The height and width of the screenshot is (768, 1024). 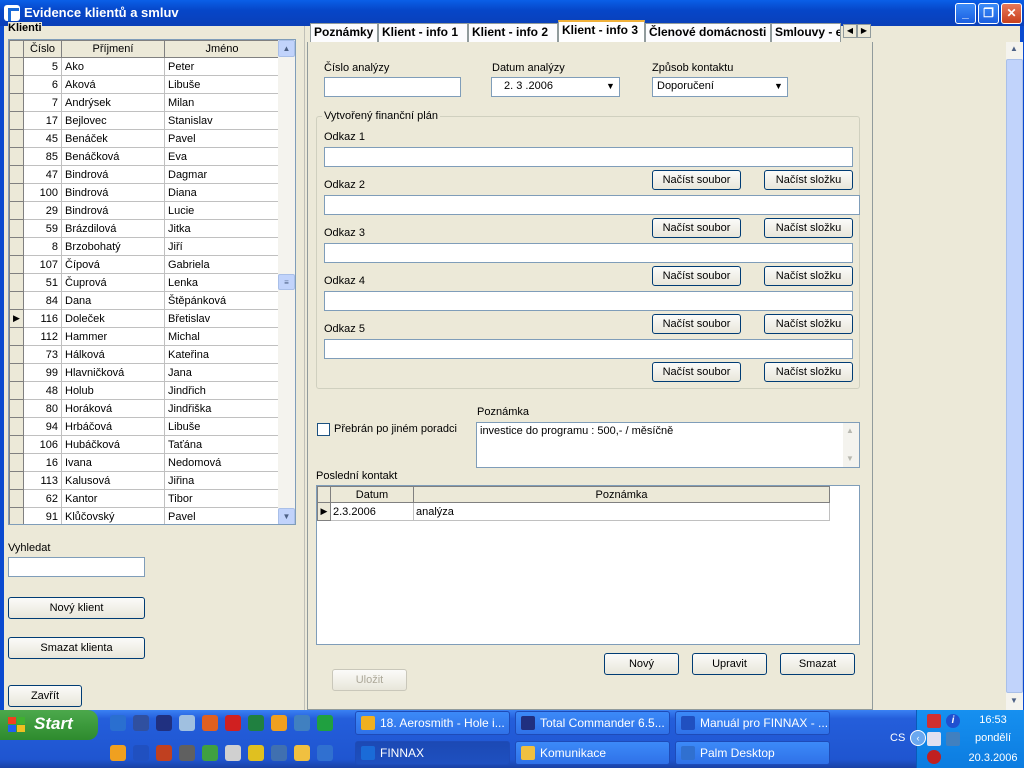 I want to click on last-contact-grid: Datum Poznámka ▶ 2.3.2006 analýza, so click(x=588, y=565).